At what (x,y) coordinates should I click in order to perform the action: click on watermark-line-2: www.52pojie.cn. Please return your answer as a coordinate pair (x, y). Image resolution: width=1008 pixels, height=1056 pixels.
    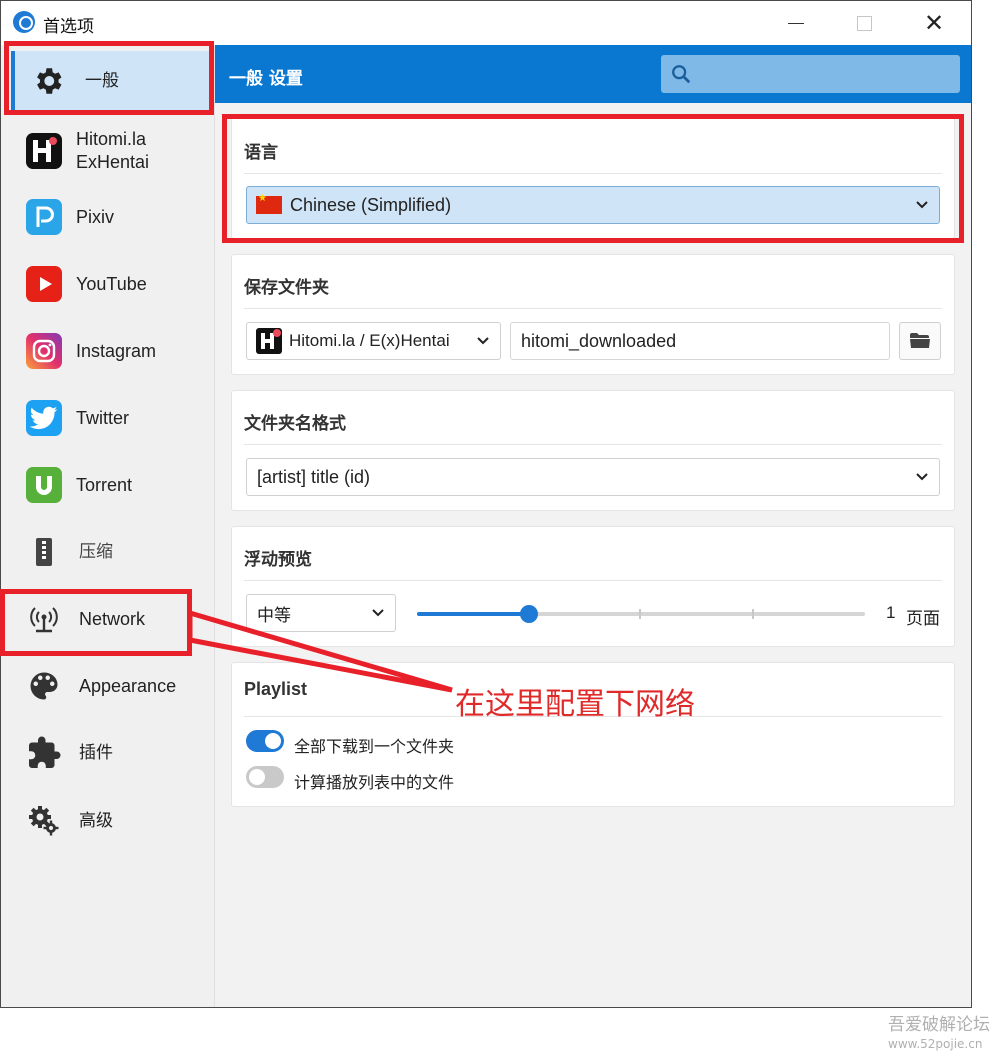
    Looking at the image, I should click on (935, 1044).